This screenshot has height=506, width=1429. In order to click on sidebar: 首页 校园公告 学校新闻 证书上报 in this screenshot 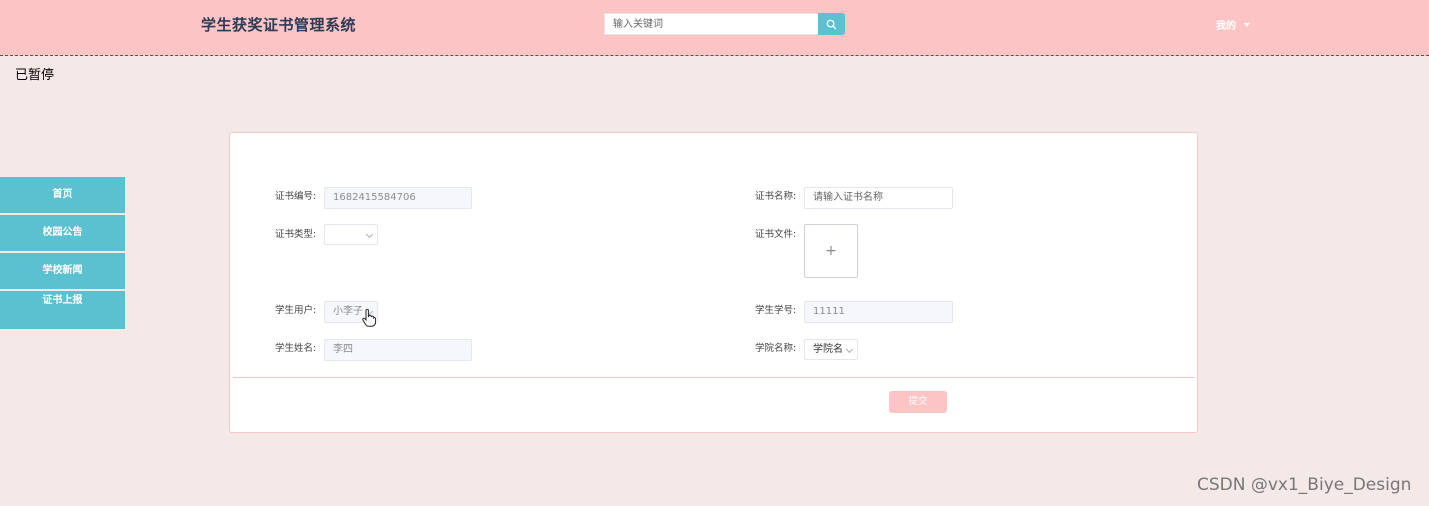, I will do `click(62, 254)`.